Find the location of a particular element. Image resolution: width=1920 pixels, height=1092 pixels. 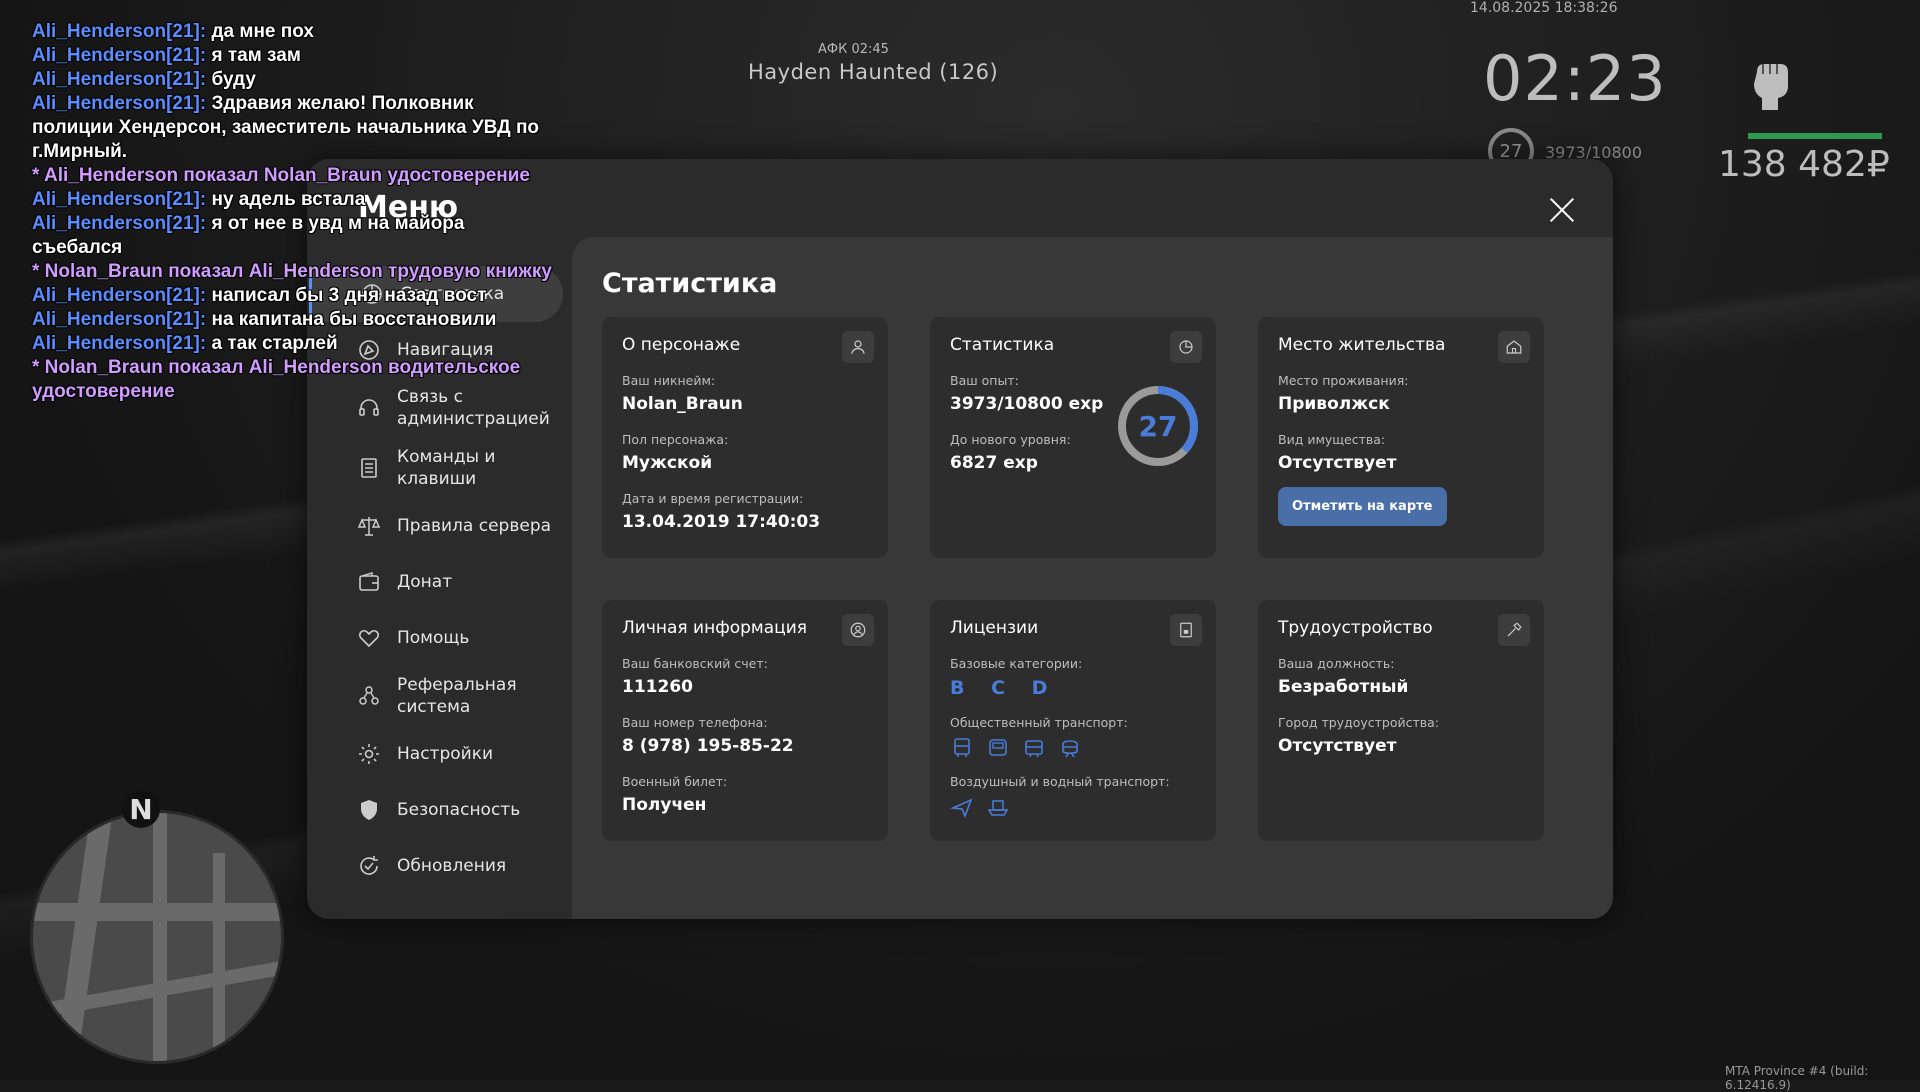

public-transport-label: Общественный транспорт: is located at coordinates (1039, 722).